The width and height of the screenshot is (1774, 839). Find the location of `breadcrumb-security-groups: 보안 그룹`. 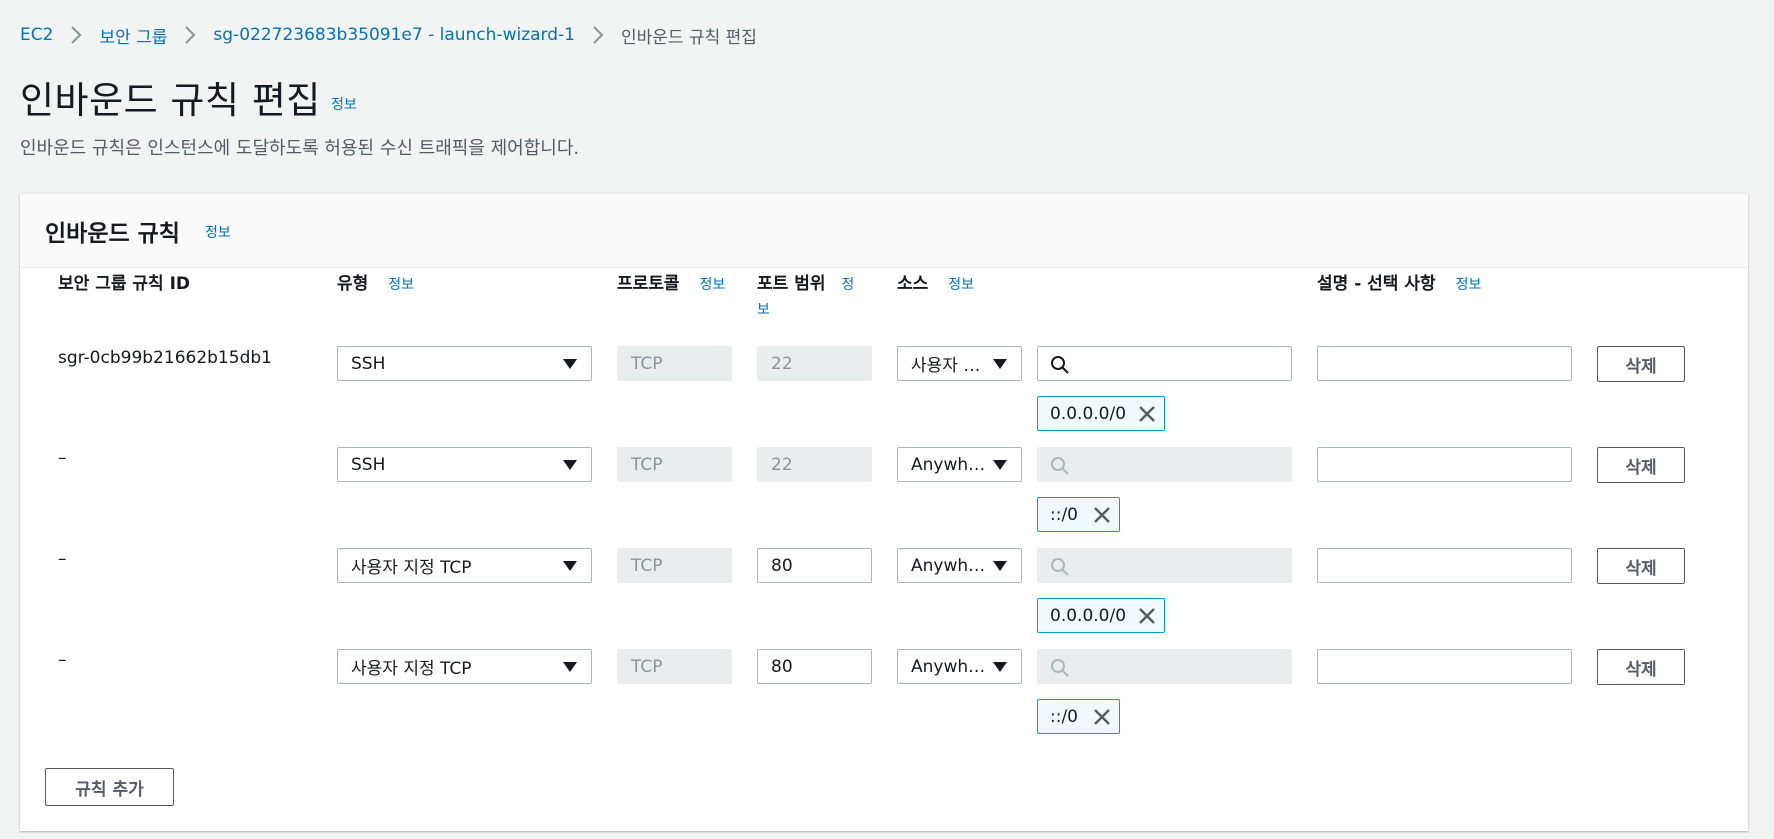

breadcrumb-security-groups: 보안 그룹 is located at coordinates (133, 35).